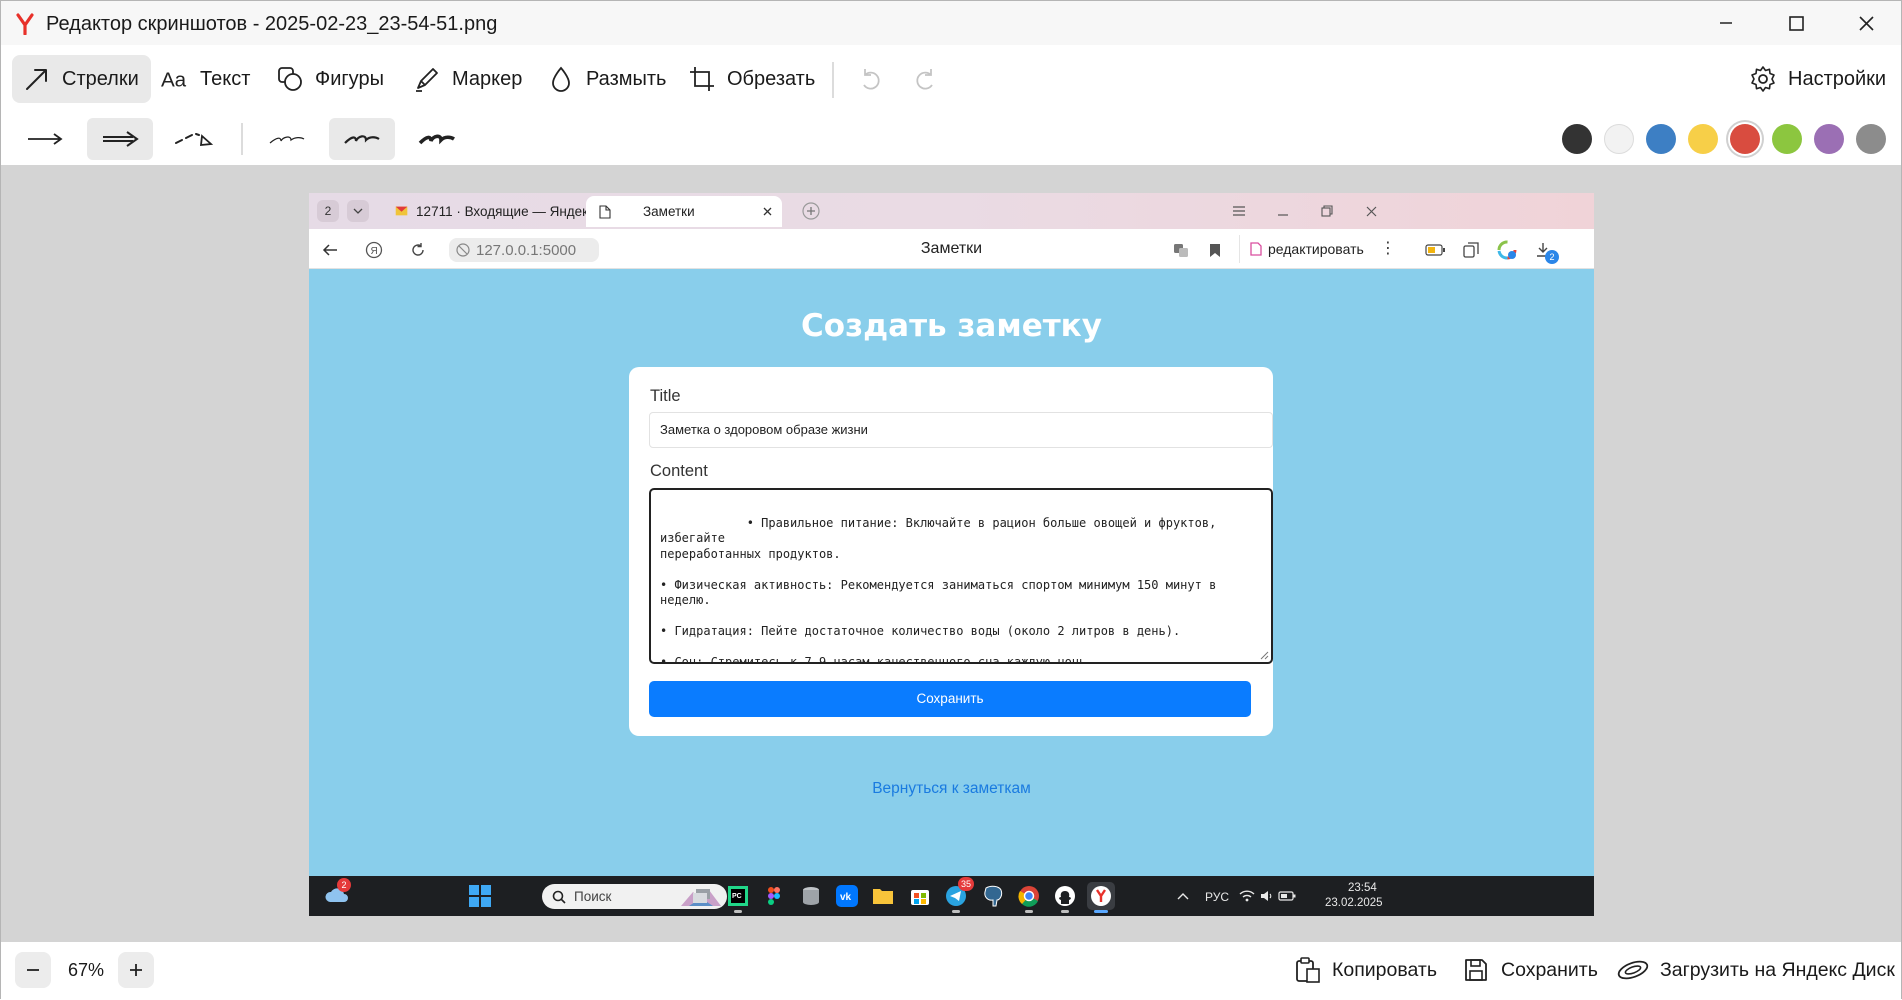 Image resolution: width=1902 pixels, height=1000 pixels. Describe the element at coordinates (86, 970) in the screenshot. I see `zoom-level: 67%` at that location.